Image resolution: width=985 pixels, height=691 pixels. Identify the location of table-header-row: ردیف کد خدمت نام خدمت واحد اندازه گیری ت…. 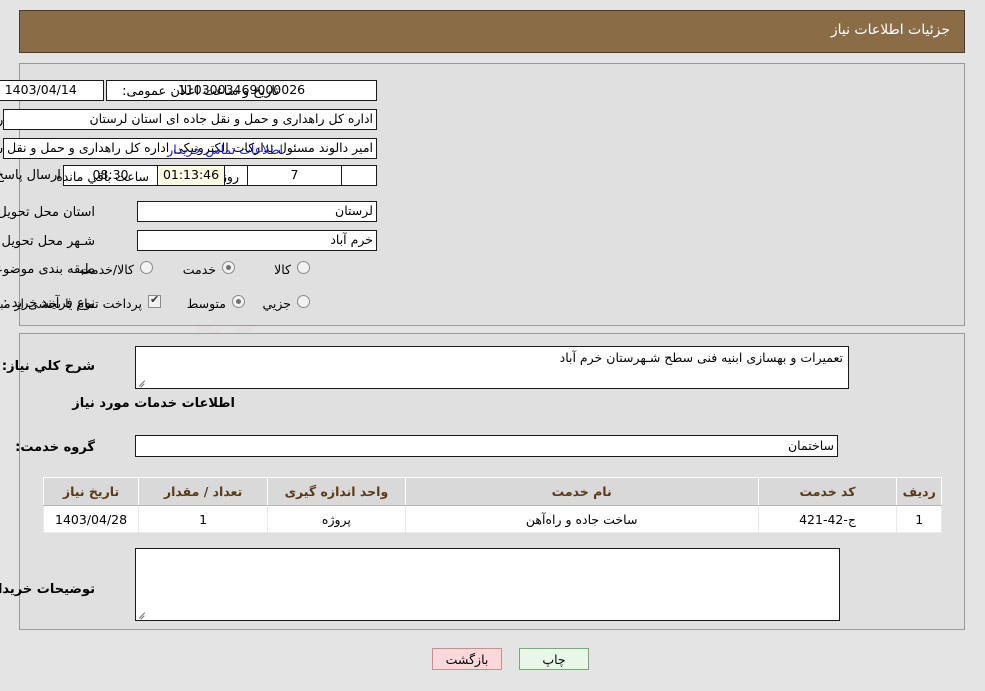
(492, 491).